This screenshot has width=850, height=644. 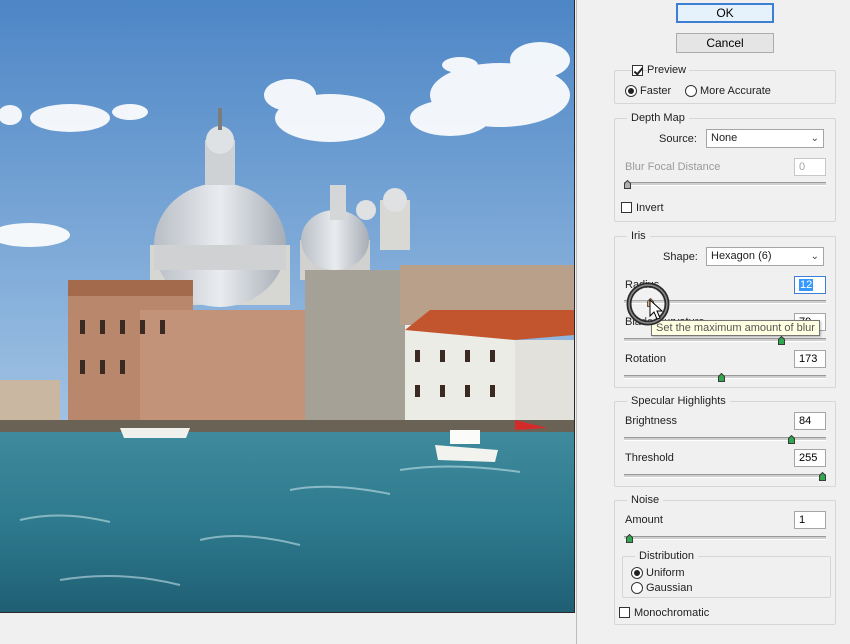 I want to click on invert-label: Invert, so click(x=650, y=208).